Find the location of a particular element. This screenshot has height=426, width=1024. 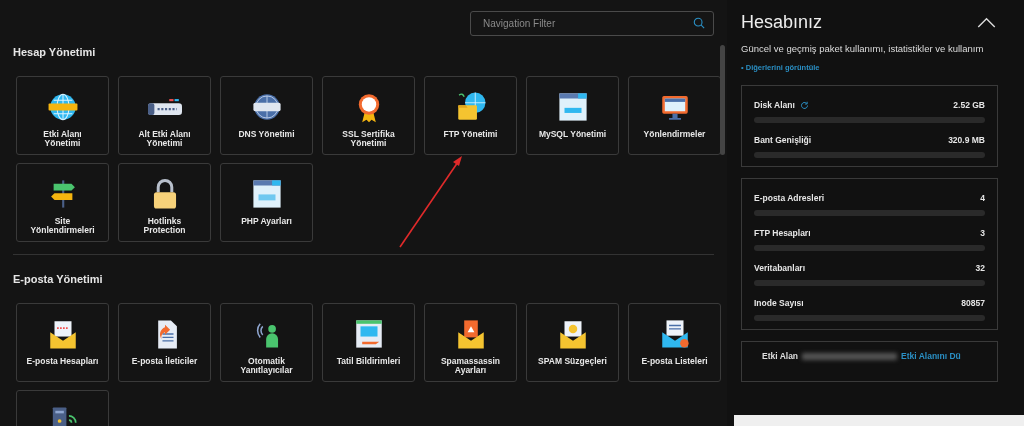

tool-tile: Yönlendirmeler is located at coordinates (674, 115).